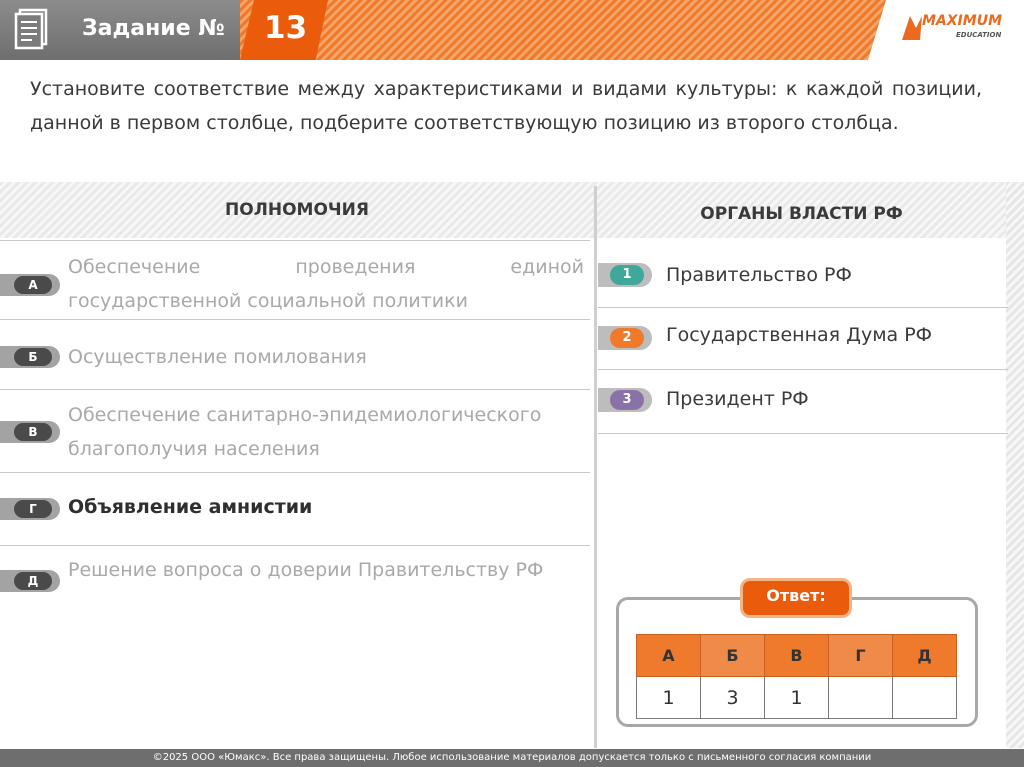 The height and width of the screenshot is (767, 1024). What do you see at coordinates (31, 29) in the screenshot?
I see `document-icon` at bounding box center [31, 29].